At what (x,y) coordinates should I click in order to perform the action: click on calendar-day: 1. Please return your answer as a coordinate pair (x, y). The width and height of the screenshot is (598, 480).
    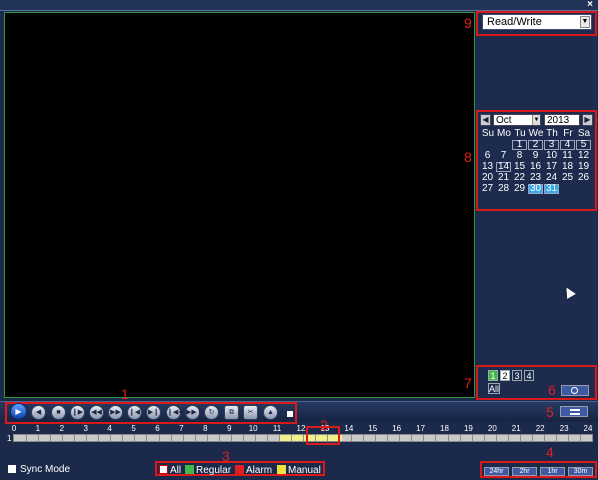
    Looking at the image, I should click on (519, 145).